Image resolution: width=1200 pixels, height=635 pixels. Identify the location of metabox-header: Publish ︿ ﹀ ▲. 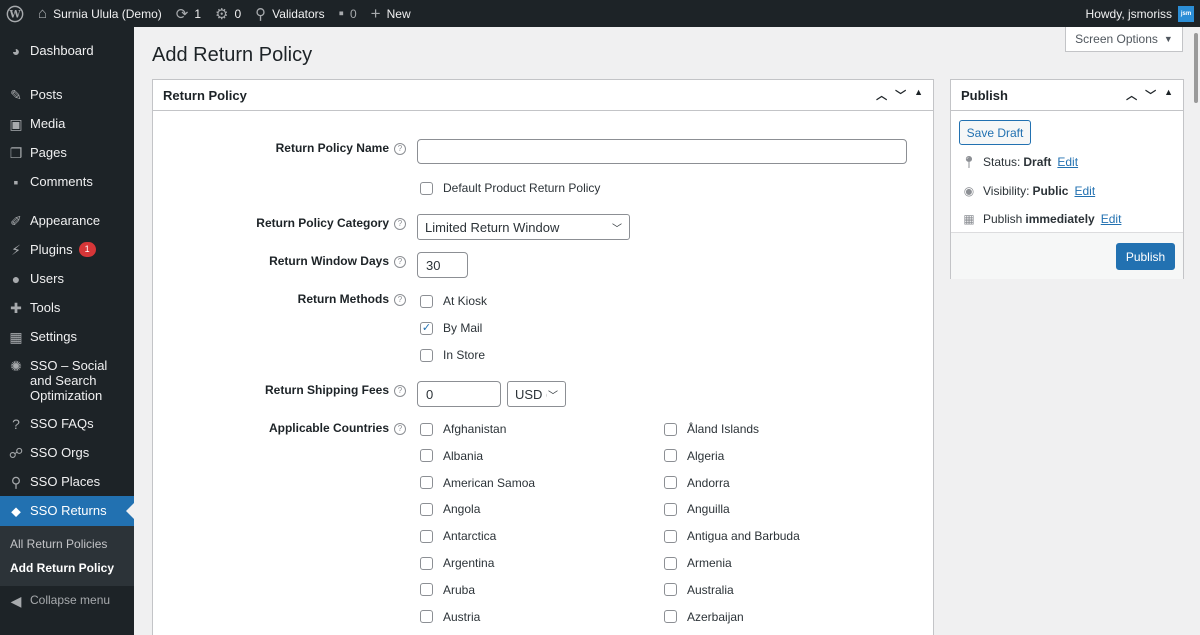
(1067, 95).